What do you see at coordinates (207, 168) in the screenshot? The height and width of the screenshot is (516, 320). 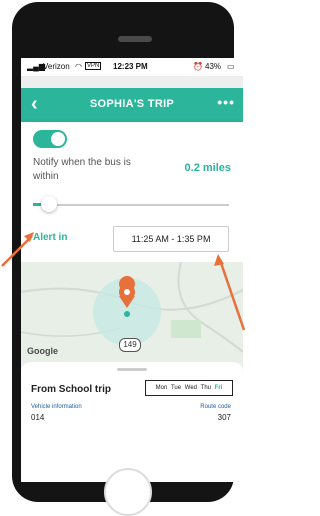 I see `notify-distance: 0.2 miles` at bounding box center [207, 168].